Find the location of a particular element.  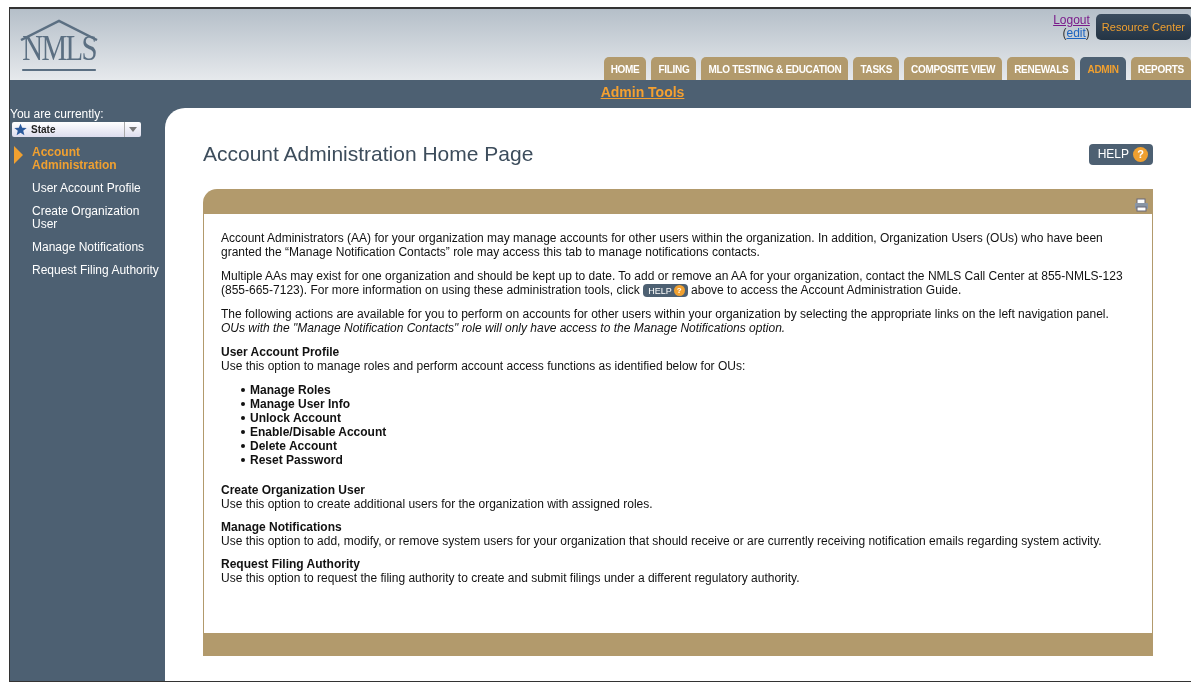

logout-link: Logout is located at coordinates (1071, 20).